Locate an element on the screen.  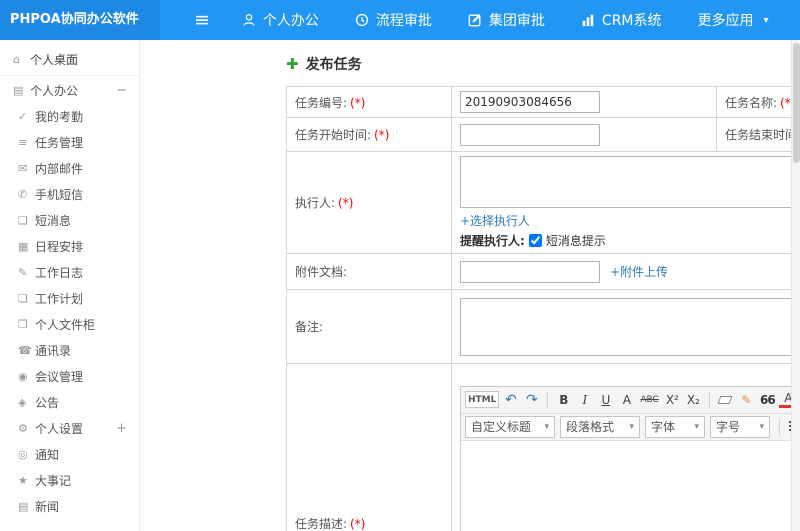
task-no-label: 任务编号: (*) is located at coordinates (369, 102).